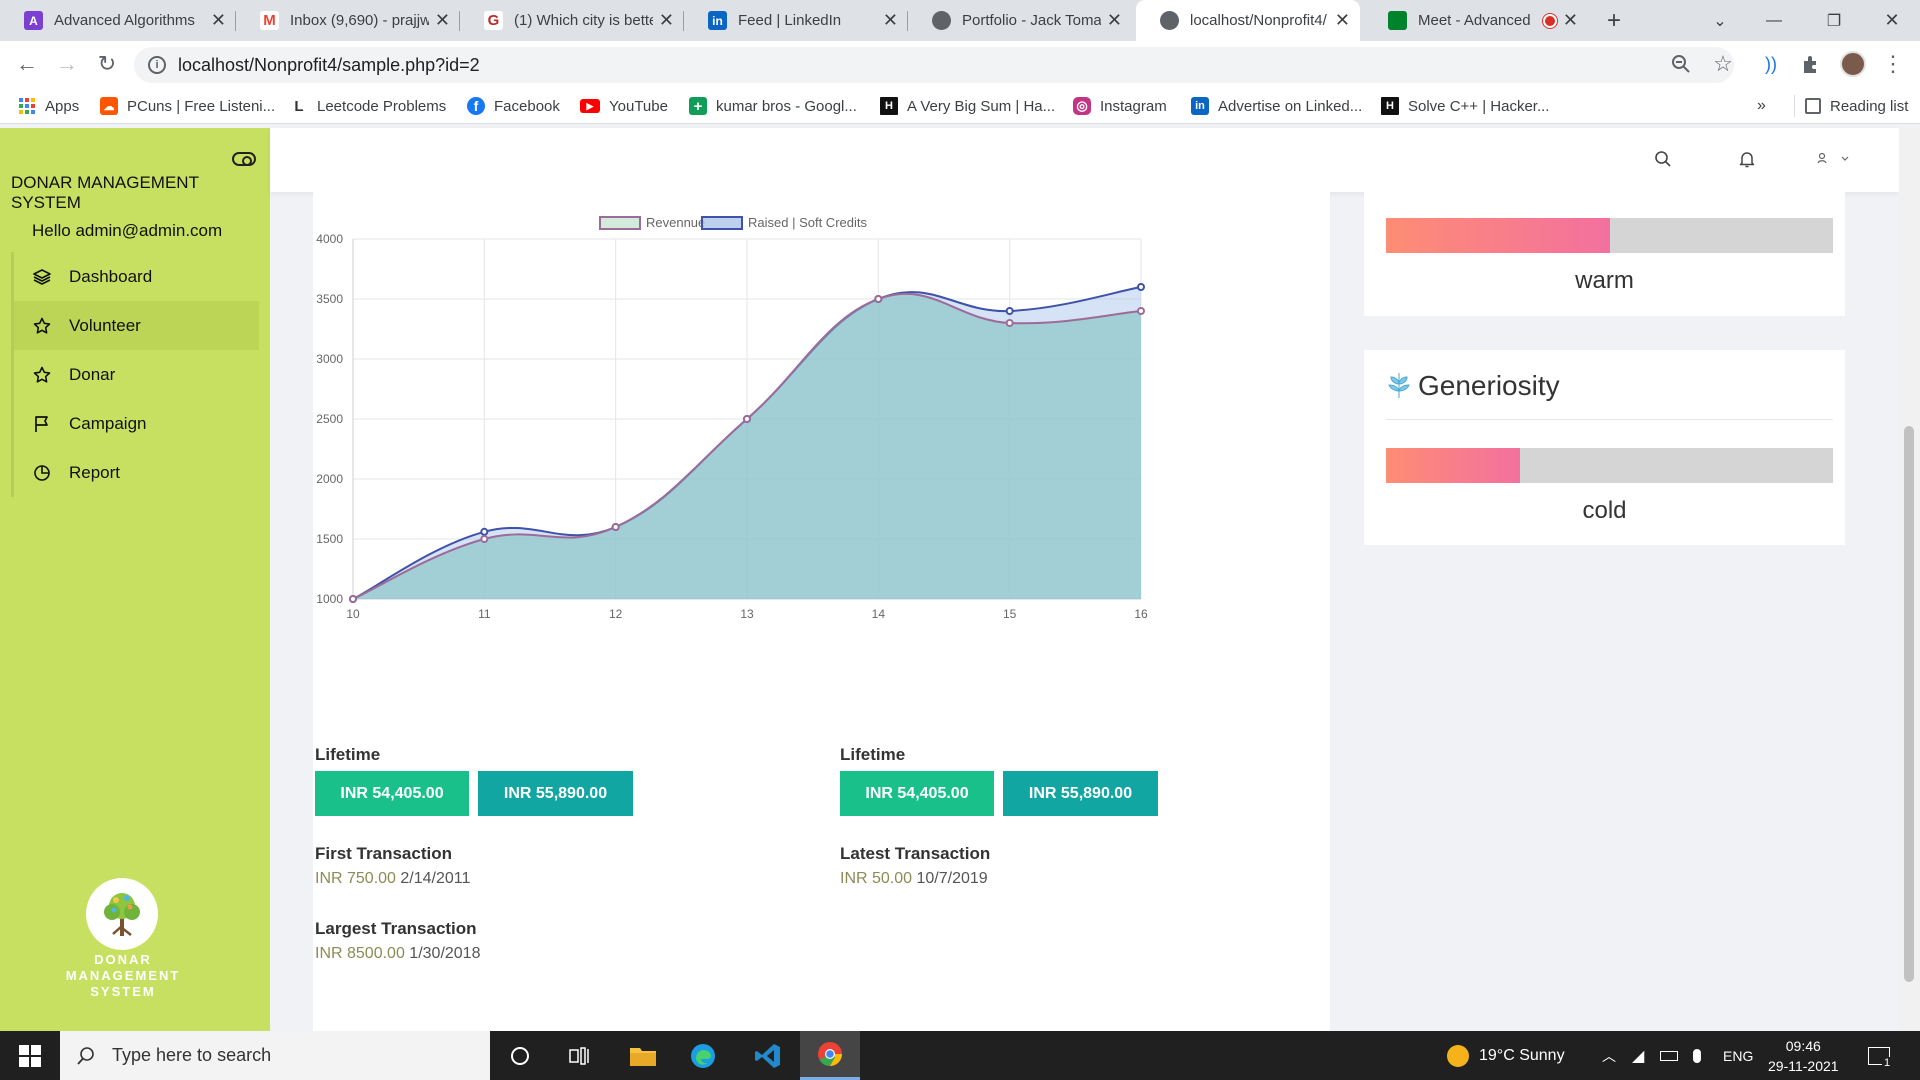  Describe the element at coordinates (513, 106) in the screenshot. I see `bookmark-facebook: f Facebook` at that location.